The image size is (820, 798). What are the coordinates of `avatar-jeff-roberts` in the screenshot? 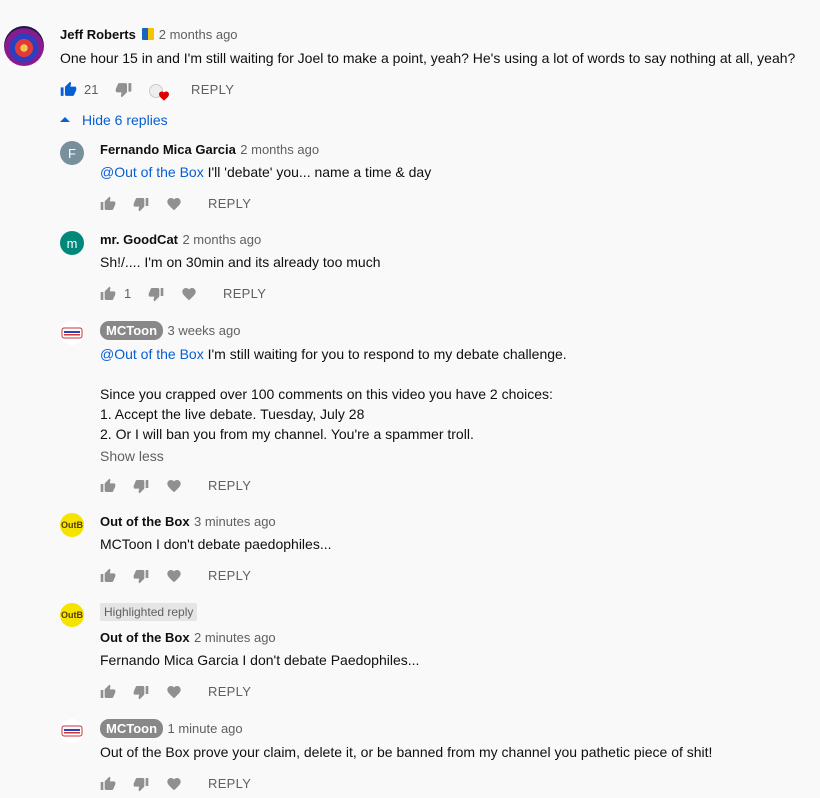 It's located at (24, 46).